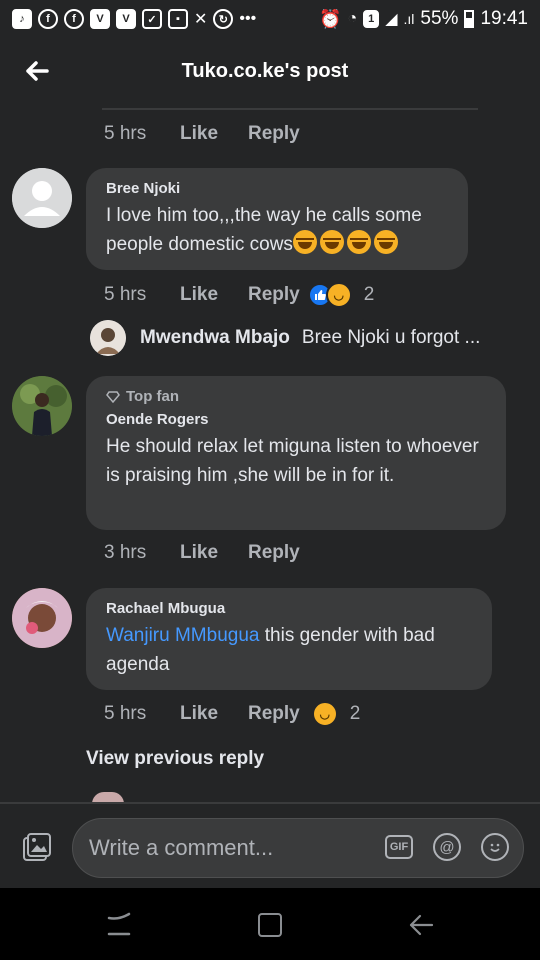 Image resolution: width=540 pixels, height=960 pixels. Describe the element at coordinates (391, 19) in the screenshot. I see `signal-icon: ◢` at that location.